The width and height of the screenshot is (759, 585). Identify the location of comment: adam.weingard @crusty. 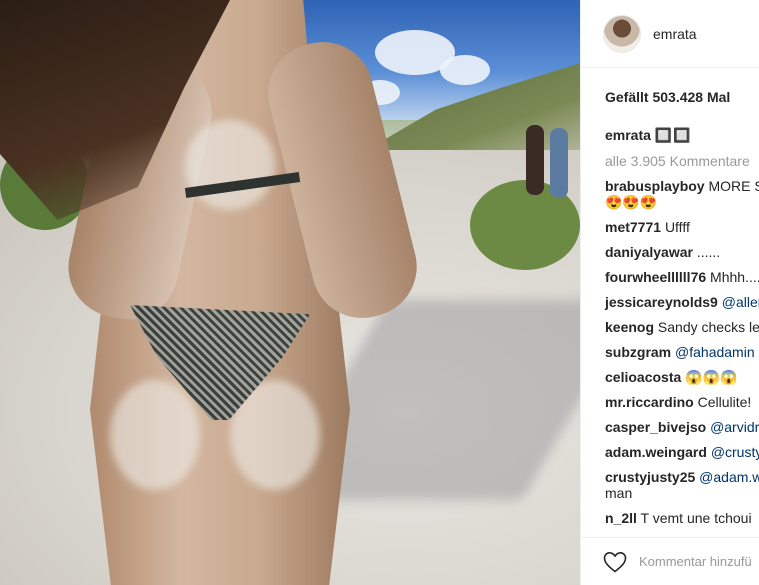
(682, 452).